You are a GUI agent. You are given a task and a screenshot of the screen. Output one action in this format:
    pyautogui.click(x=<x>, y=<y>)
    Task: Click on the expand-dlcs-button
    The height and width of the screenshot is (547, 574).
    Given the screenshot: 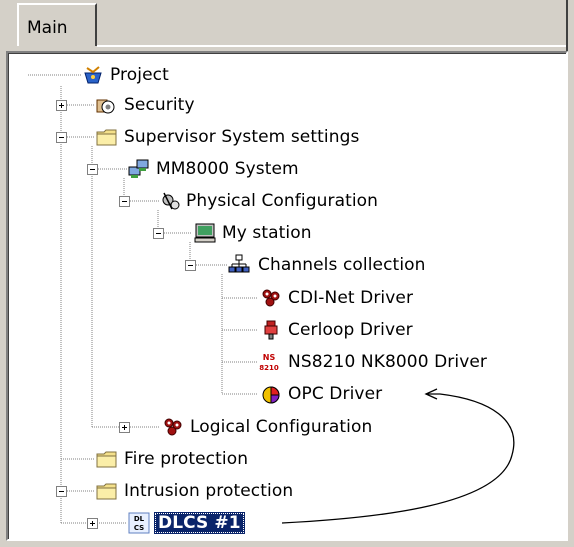 What is the action you would take?
    pyautogui.click(x=92, y=523)
    